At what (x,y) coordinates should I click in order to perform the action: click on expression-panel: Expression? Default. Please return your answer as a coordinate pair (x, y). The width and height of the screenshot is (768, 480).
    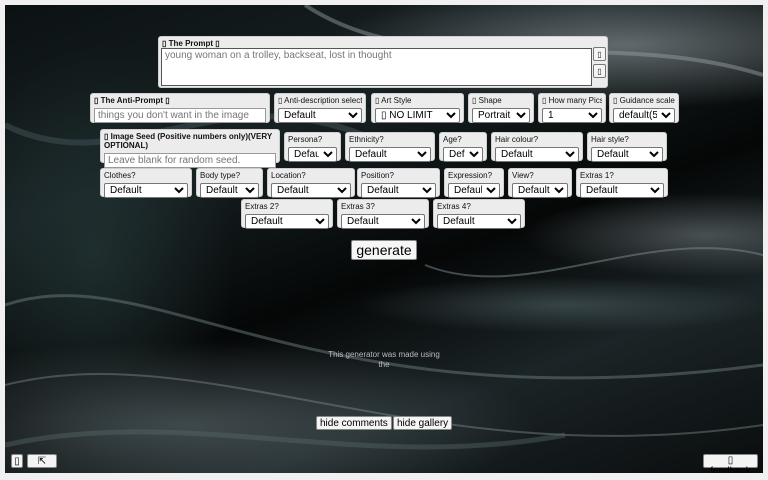
    Looking at the image, I should click on (474, 183).